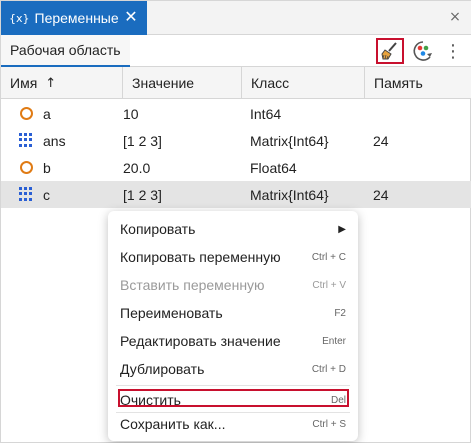 The width and height of the screenshot is (471, 443). What do you see at coordinates (236, 51) in the screenshot?
I see `workspace-toolbar: Рабочая область ⋮` at bounding box center [236, 51].